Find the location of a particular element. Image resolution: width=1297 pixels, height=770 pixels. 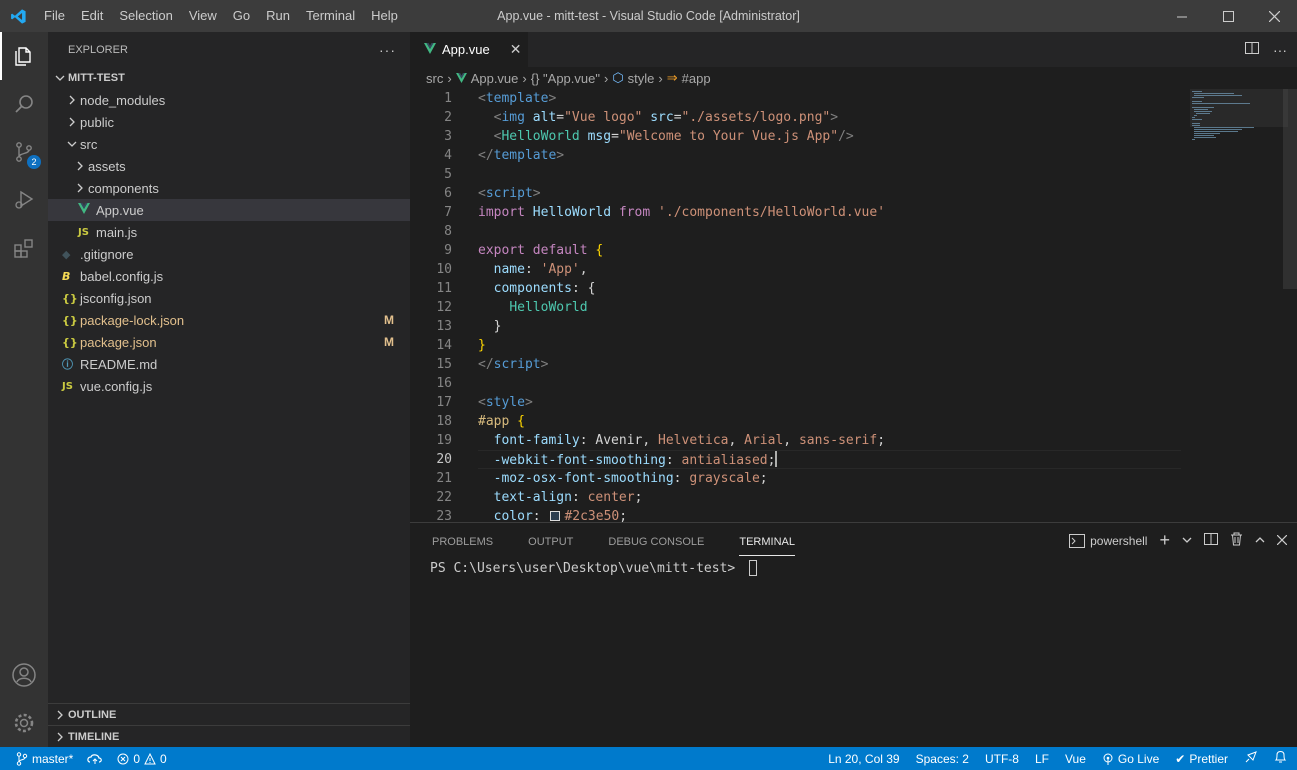

new-terminal-icon: + is located at coordinates (1164, 540).